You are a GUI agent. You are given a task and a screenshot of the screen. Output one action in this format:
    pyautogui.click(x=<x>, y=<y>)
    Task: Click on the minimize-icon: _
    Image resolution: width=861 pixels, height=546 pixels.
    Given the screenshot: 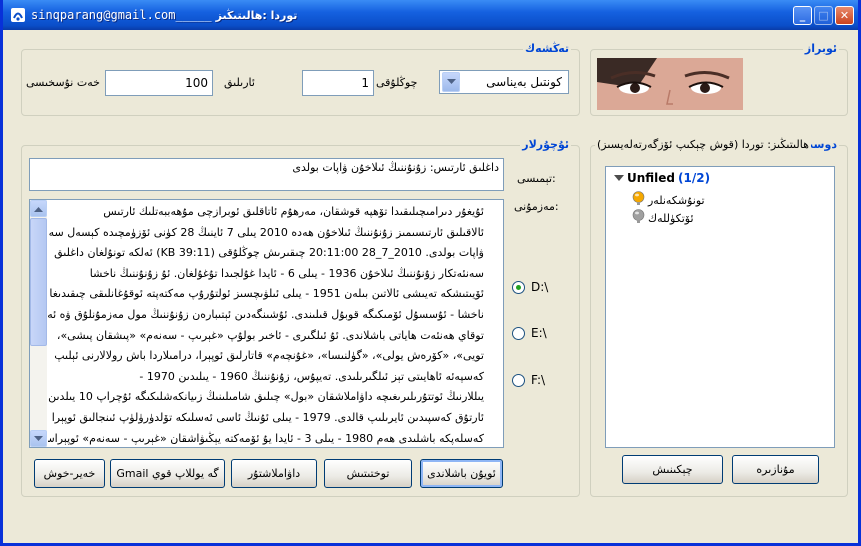 What is the action you would take?
    pyautogui.click(x=802, y=15)
    